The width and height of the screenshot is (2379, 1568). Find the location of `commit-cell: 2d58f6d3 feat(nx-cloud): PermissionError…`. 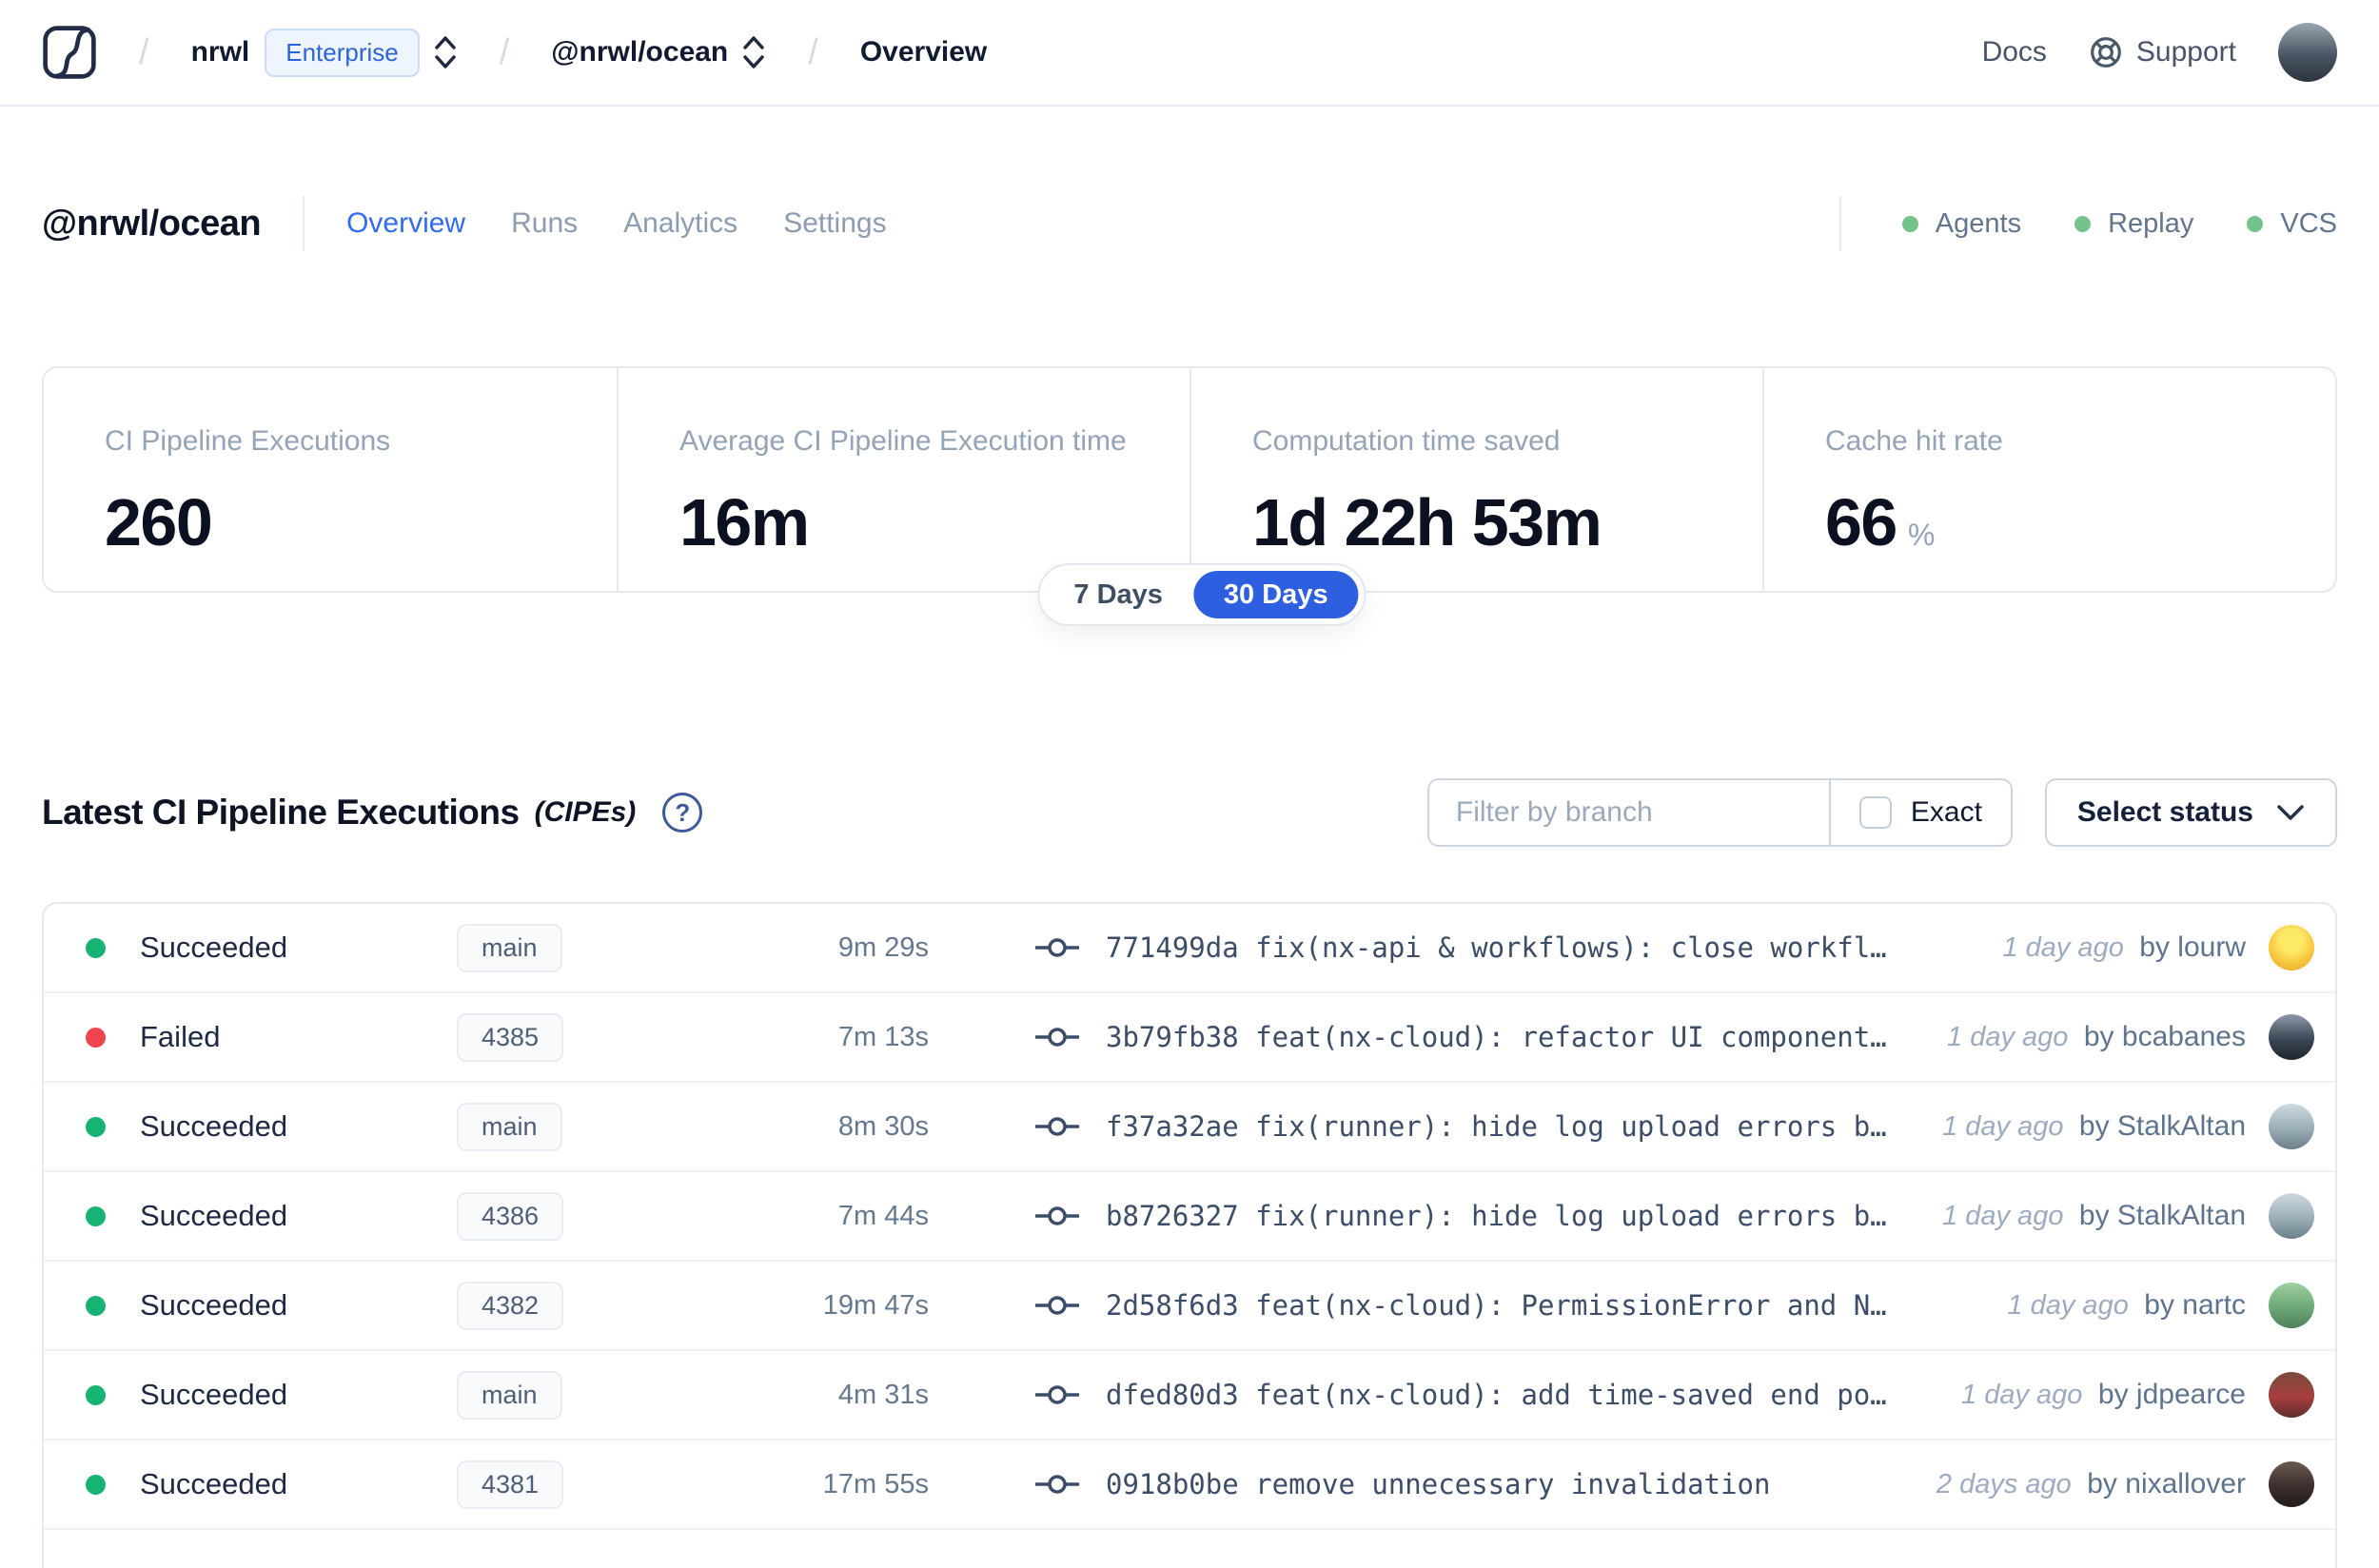

commit-cell: 2d58f6d3 feat(nx-cloud): PermissionError… is located at coordinates (1458, 1305).